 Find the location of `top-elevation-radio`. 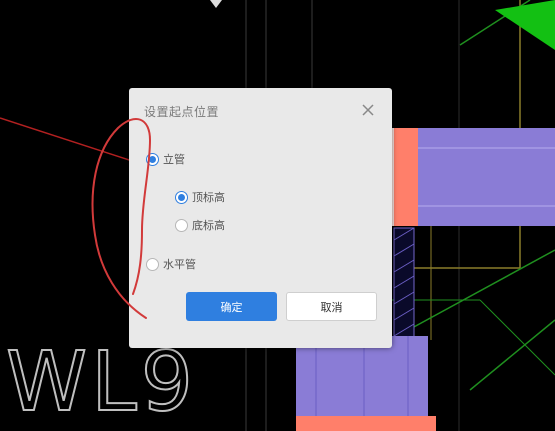

top-elevation-radio is located at coordinates (181, 197).